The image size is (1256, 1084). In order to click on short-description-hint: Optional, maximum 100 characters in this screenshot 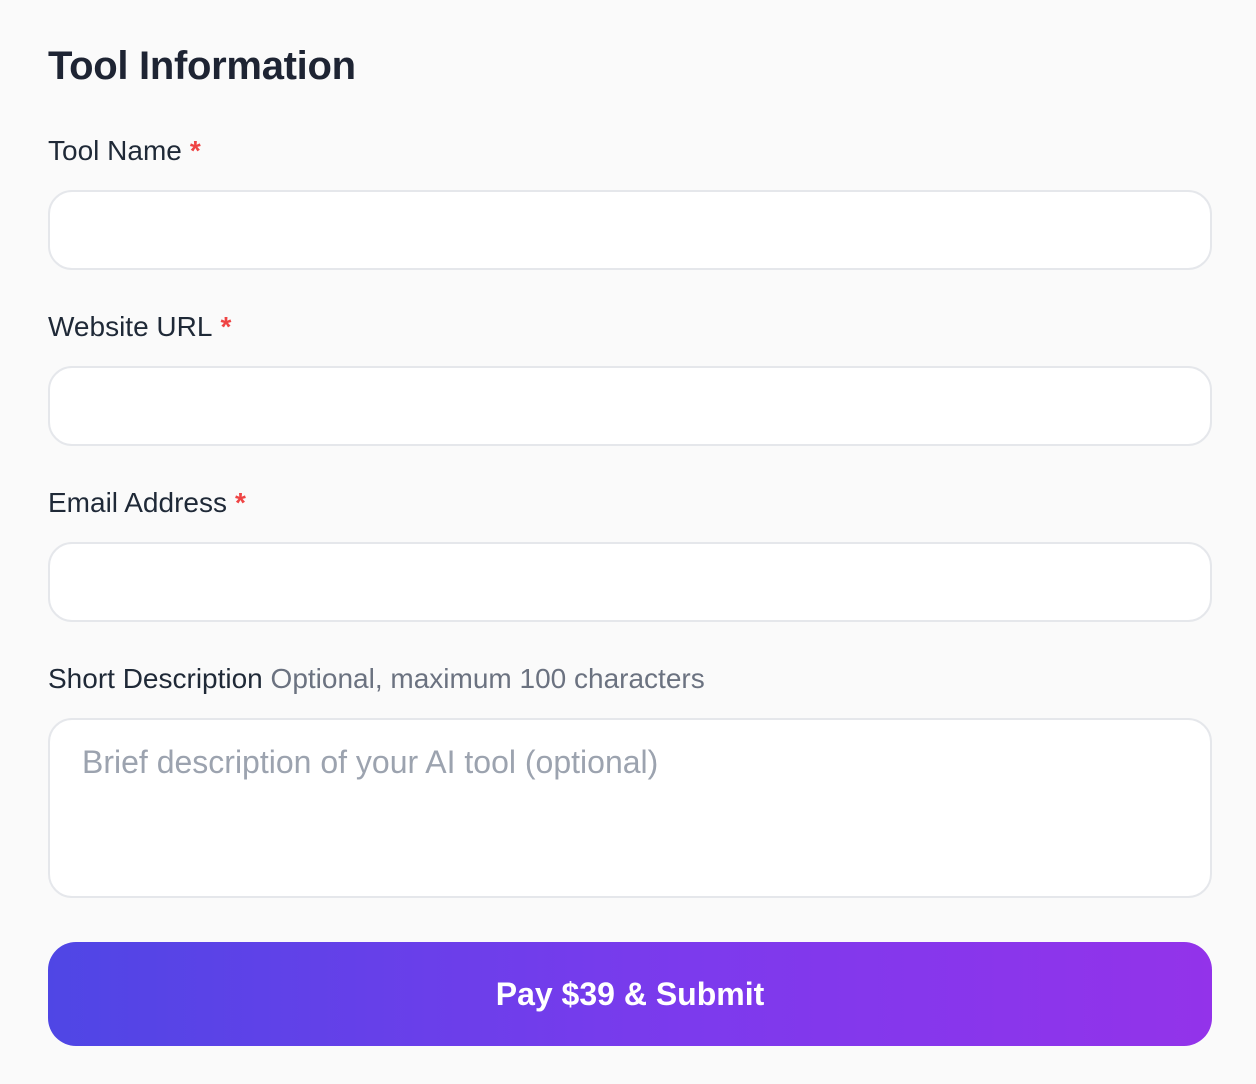, I will do `click(487, 678)`.